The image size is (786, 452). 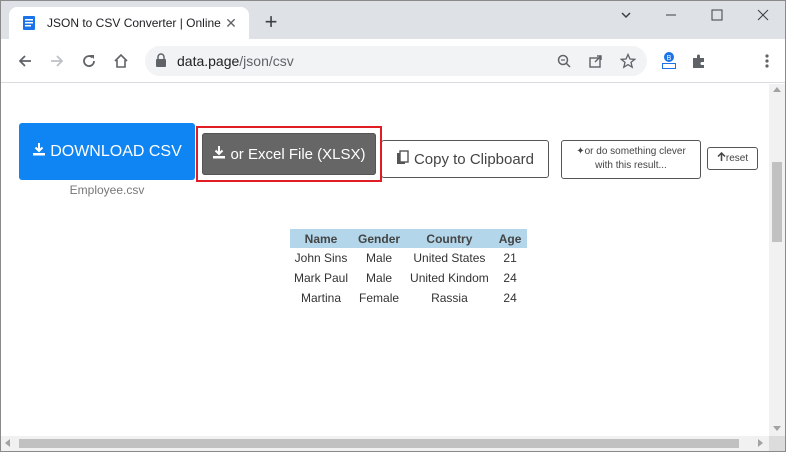 I want to click on url-domain: data.page, so click(x=208, y=61).